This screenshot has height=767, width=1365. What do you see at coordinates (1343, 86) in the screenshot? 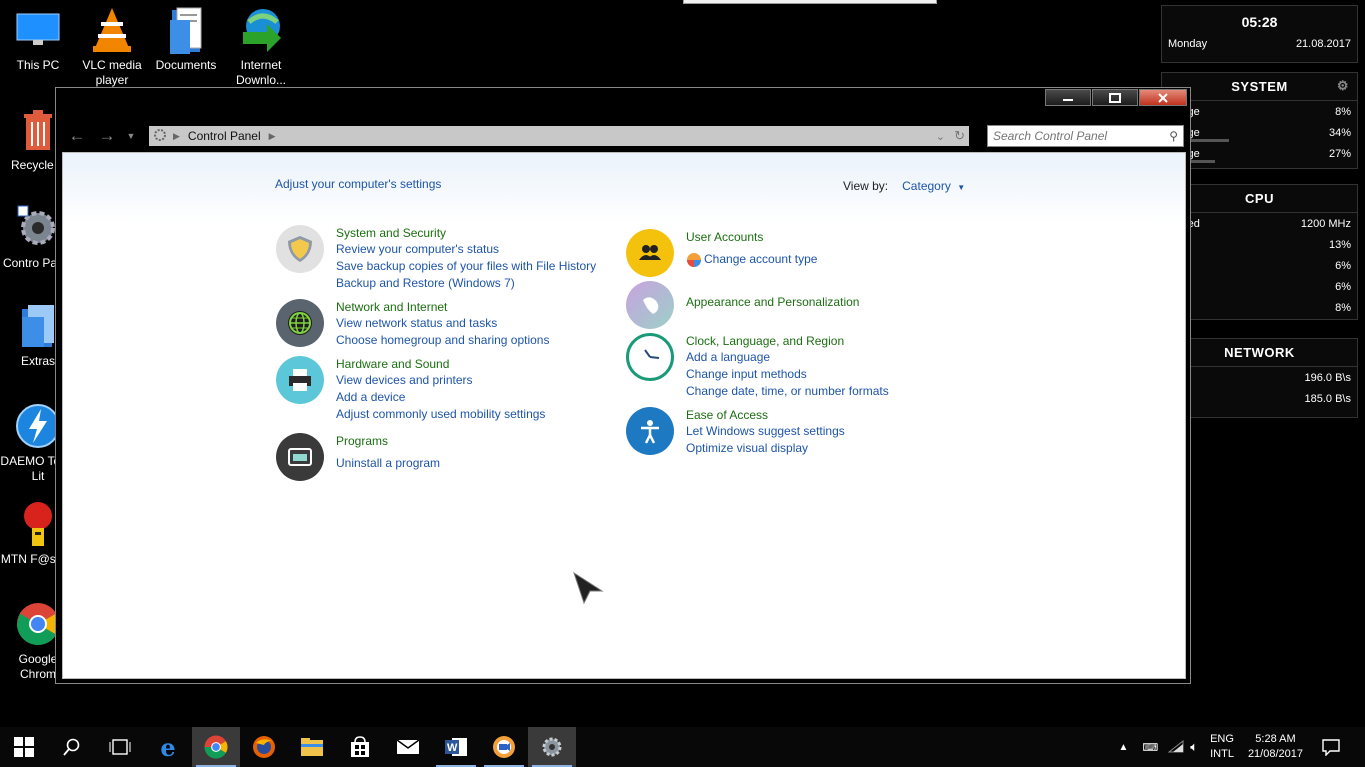
I see `gear-icon: ⚙` at bounding box center [1343, 86].